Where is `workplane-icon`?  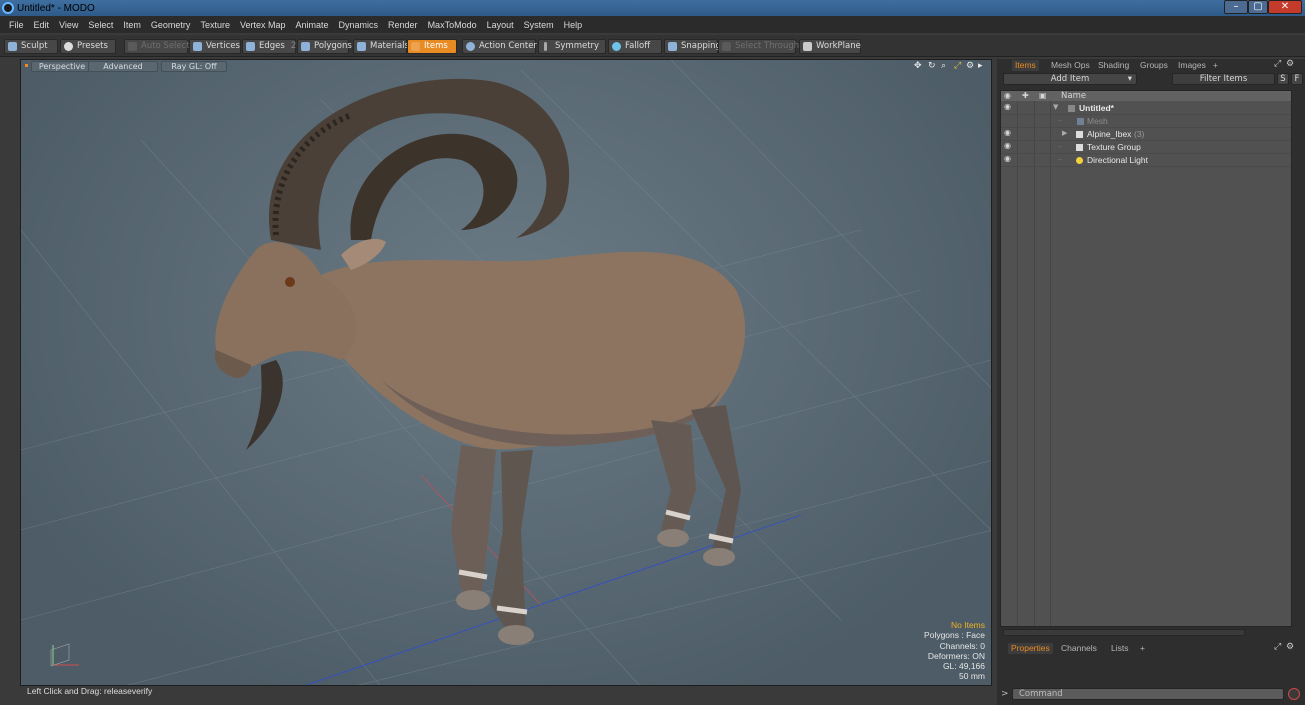 workplane-icon is located at coordinates (807, 46).